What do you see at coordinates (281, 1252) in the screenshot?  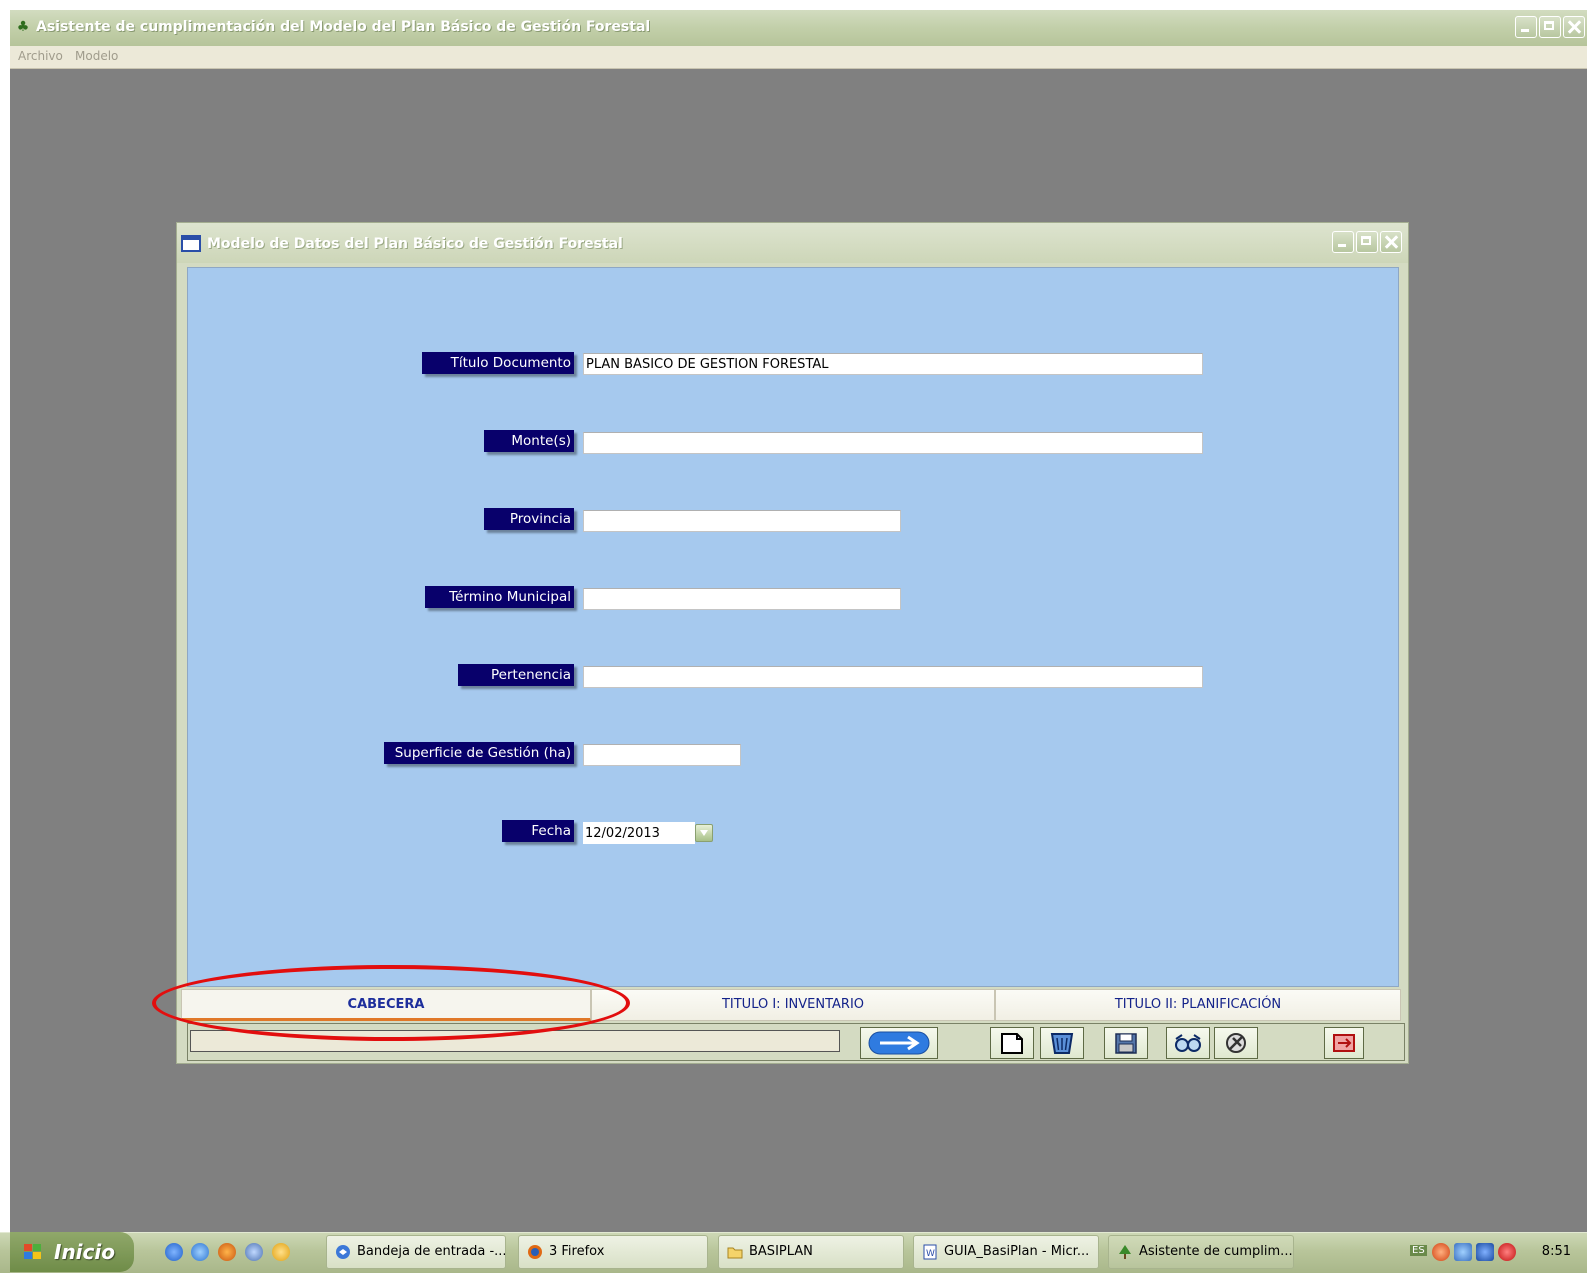 I see `media-quicklaunch-icon` at bounding box center [281, 1252].